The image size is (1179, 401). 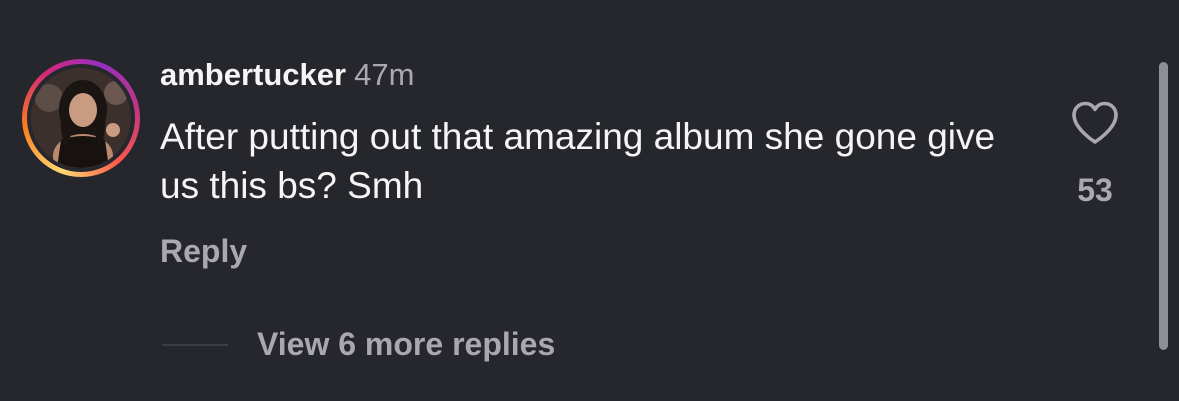 I want to click on like-count: 53, so click(x=1095, y=190).